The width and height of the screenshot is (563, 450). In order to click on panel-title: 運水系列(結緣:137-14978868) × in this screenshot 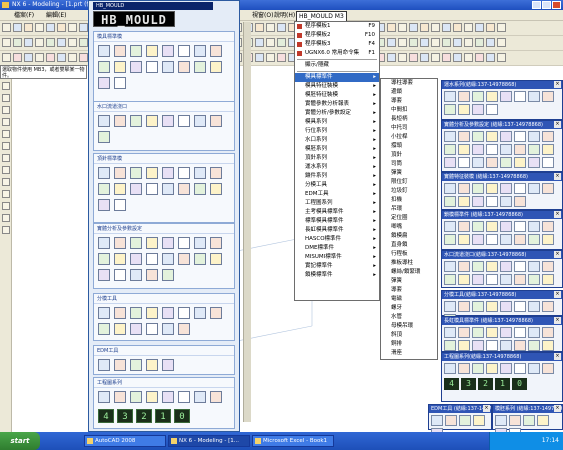, I will do `click(502, 85)`.